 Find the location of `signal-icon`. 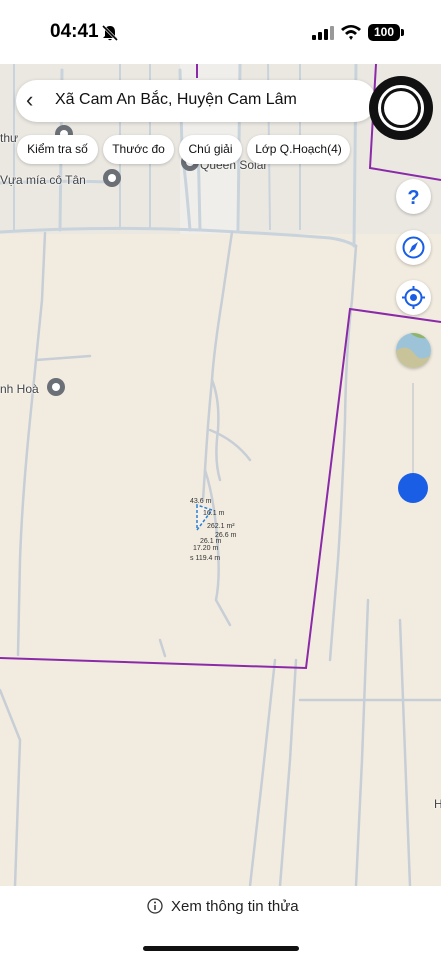

signal-icon is located at coordinates (323, 33).